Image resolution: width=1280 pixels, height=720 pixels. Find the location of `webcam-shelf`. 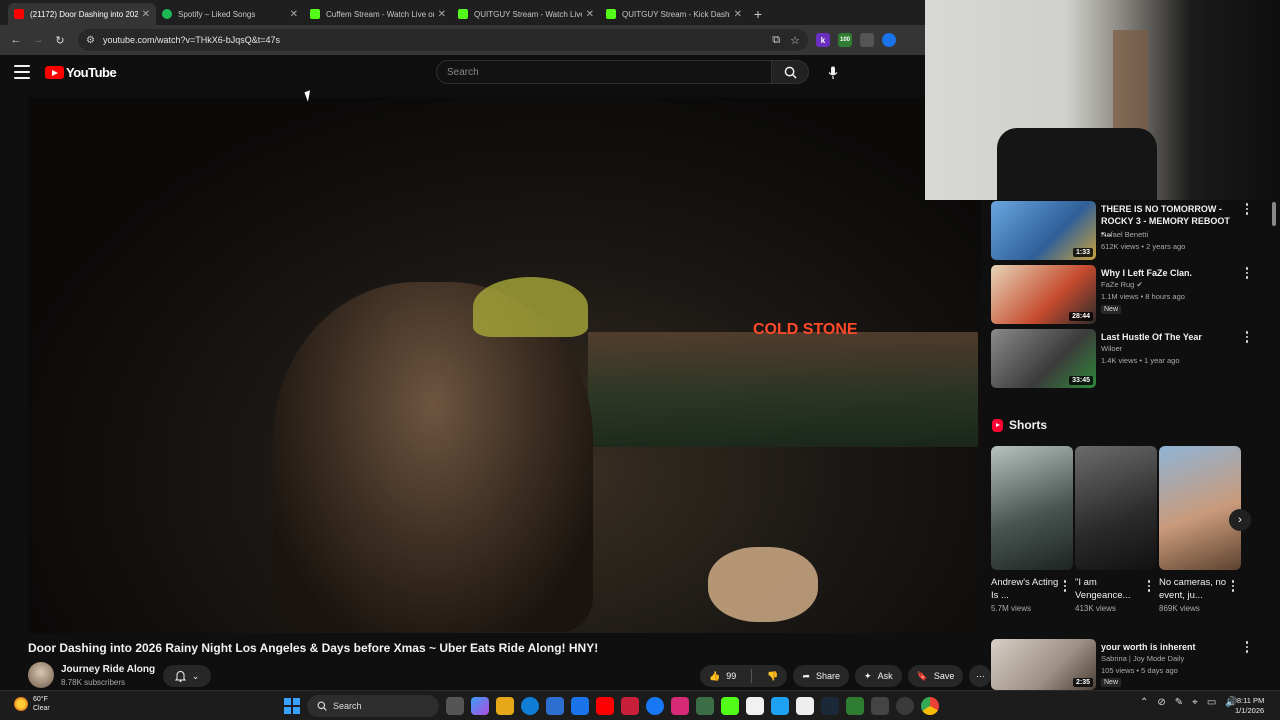

webcam-shelf is located at coordinates (1130, 80).